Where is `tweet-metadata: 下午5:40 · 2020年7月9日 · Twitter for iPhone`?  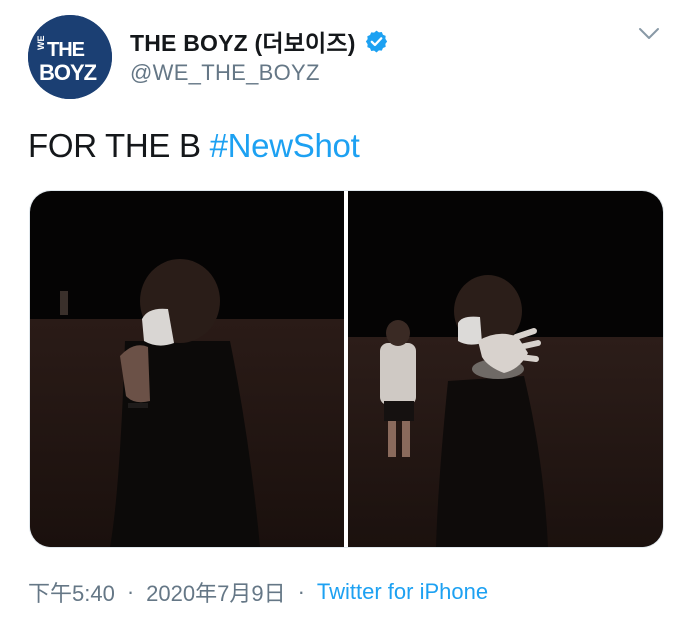
tweet-metadata: 下午5:40 · 2020年7月9日 · Twitter for iPhone is located at coordinates (258, 592).